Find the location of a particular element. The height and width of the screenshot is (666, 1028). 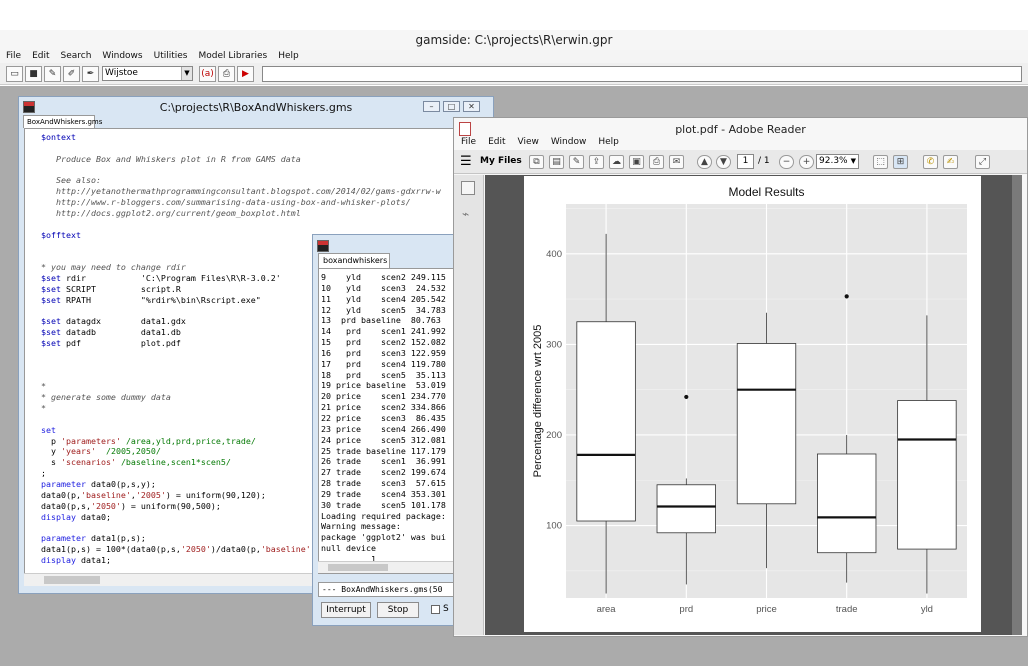

comment-icon: ✆ is located at coordinates (930, 162).